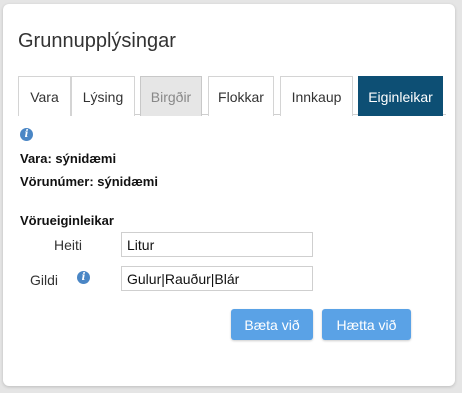  What do you see at coordinates (272, 324) in the screenshot?
I see `add-button: Bæta við` at bounding box center [272, 324].